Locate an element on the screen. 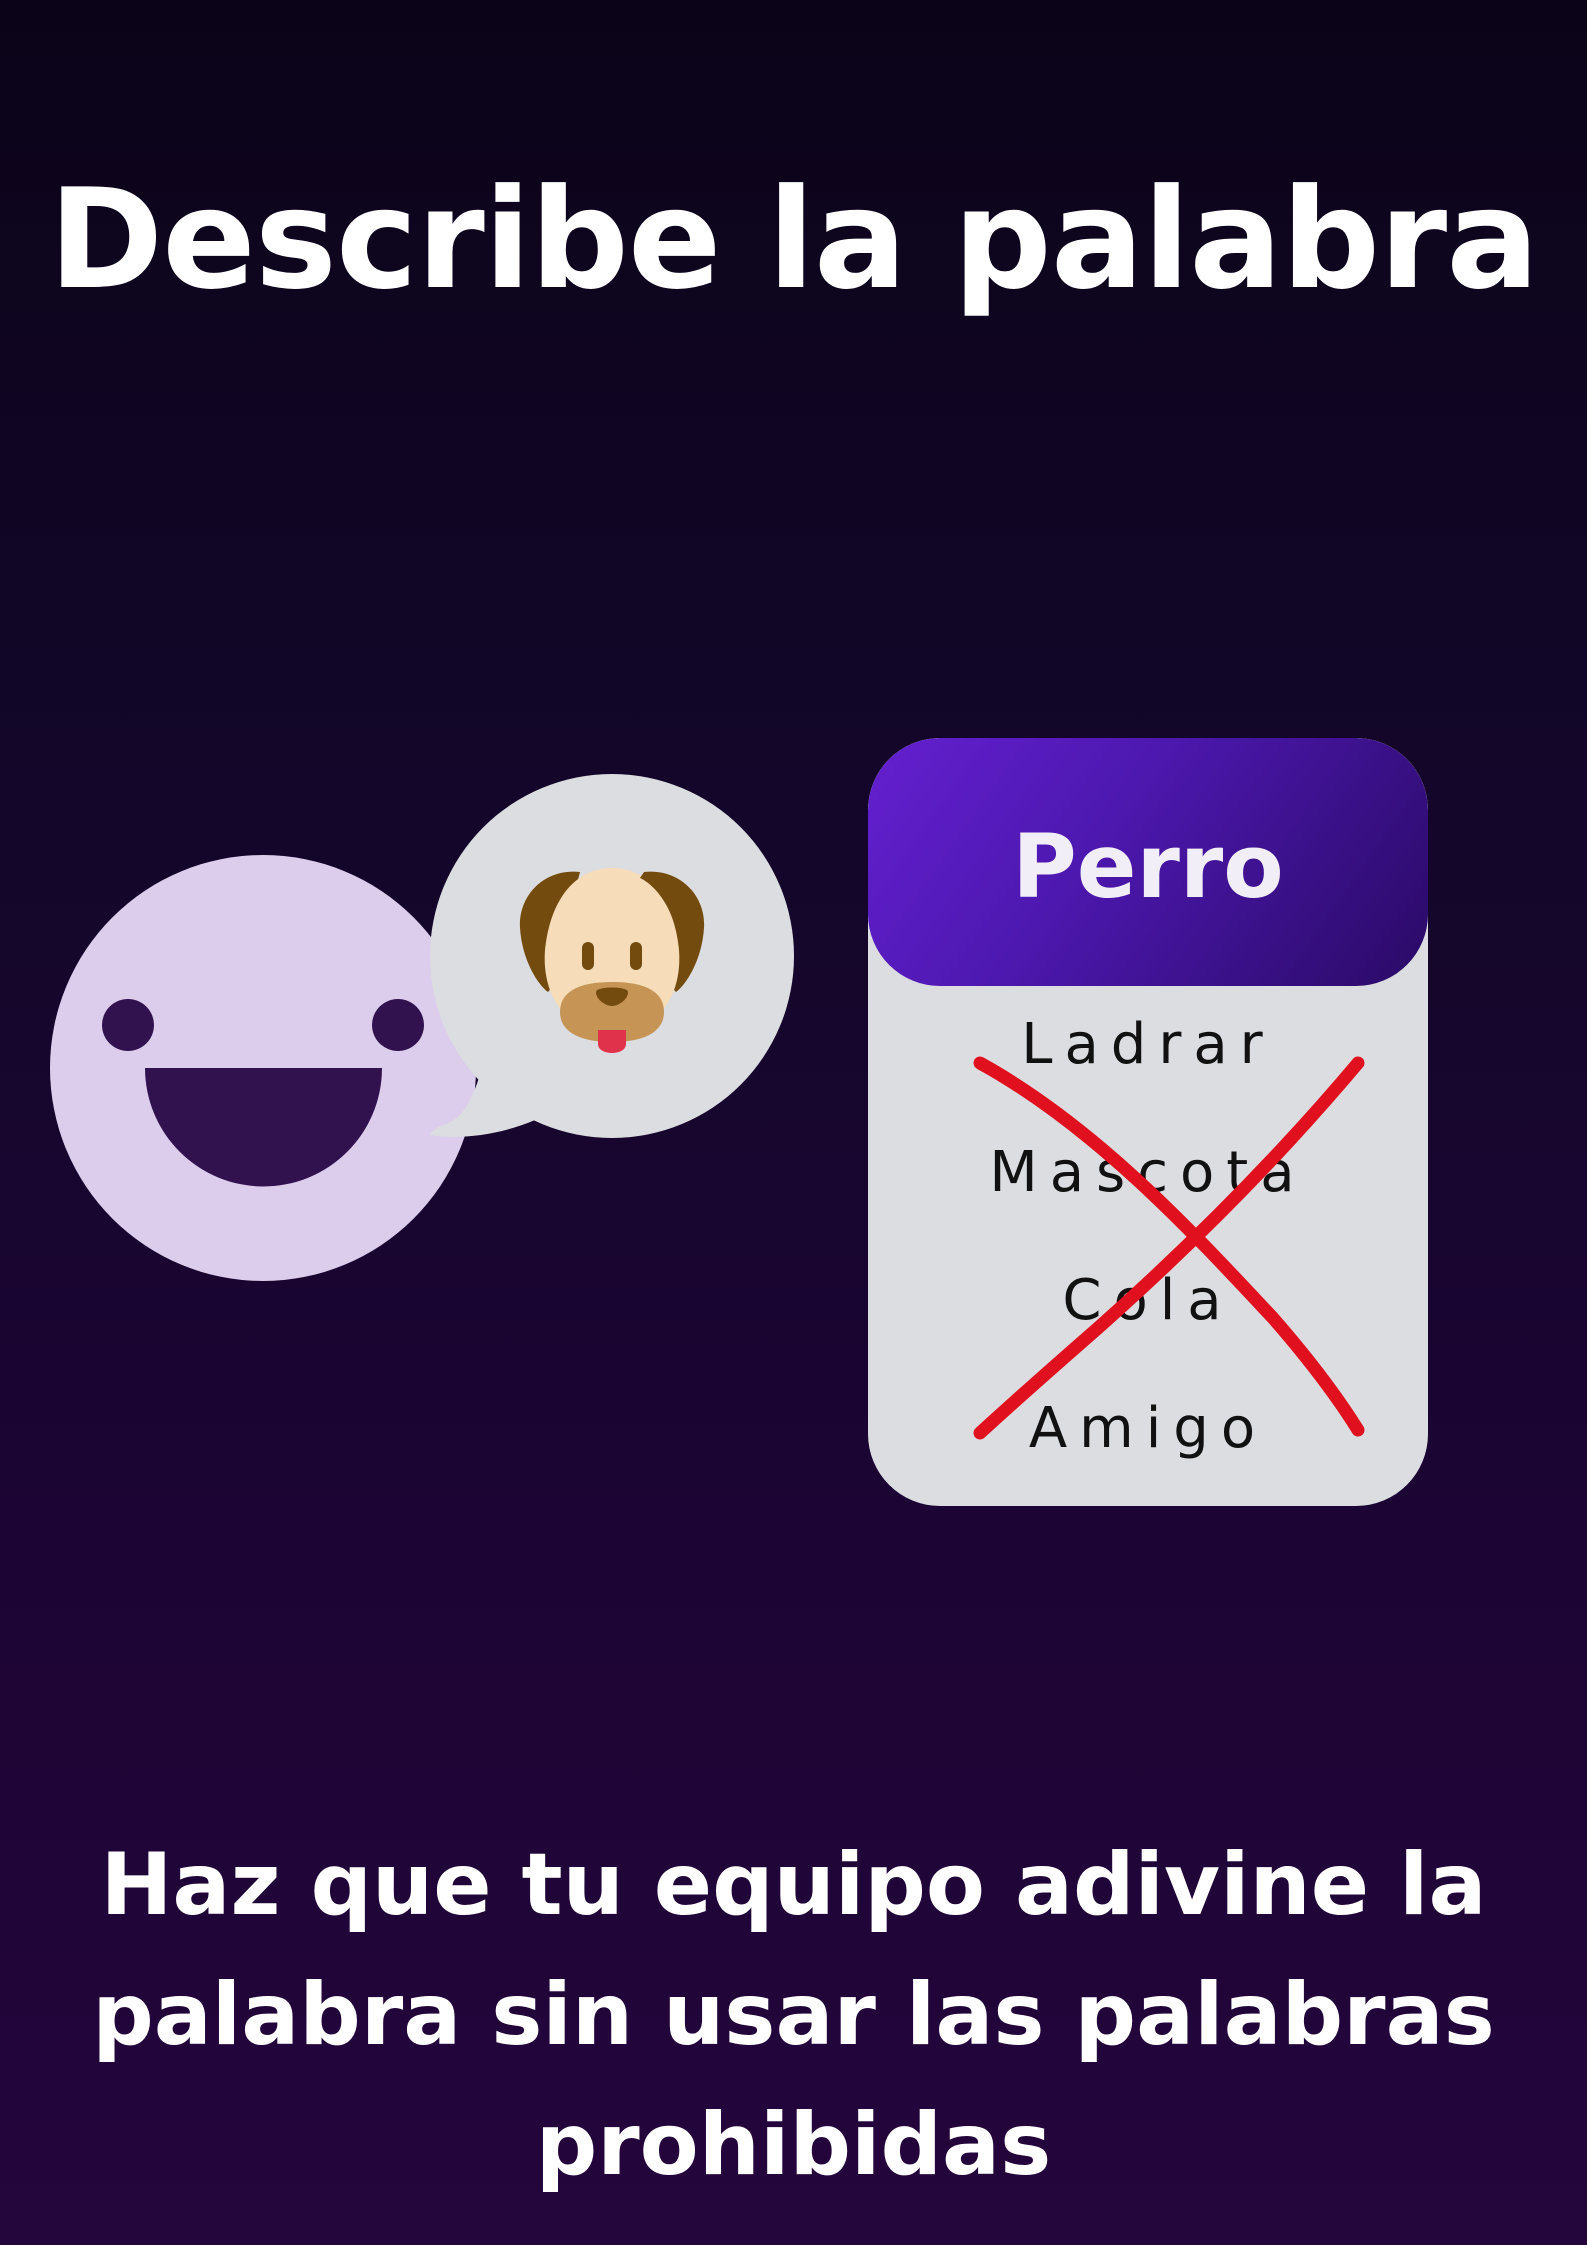 This screenshot has width=1587, height=2245. forbidden-word: Cola is located at coordinates (1148, 1300).